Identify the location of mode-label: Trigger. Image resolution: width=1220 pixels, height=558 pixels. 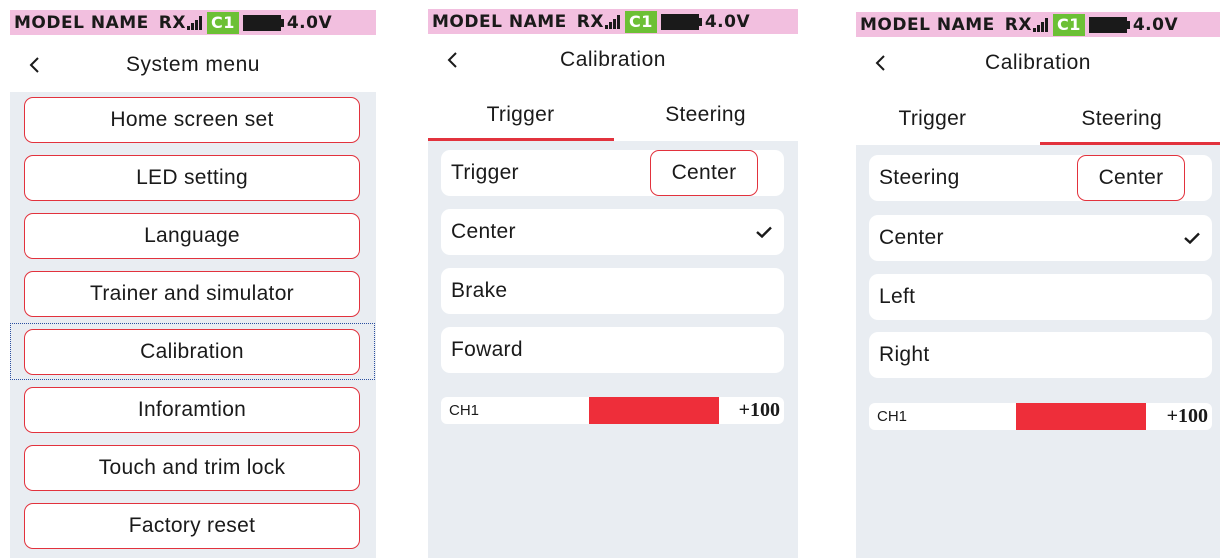
(485, 172).